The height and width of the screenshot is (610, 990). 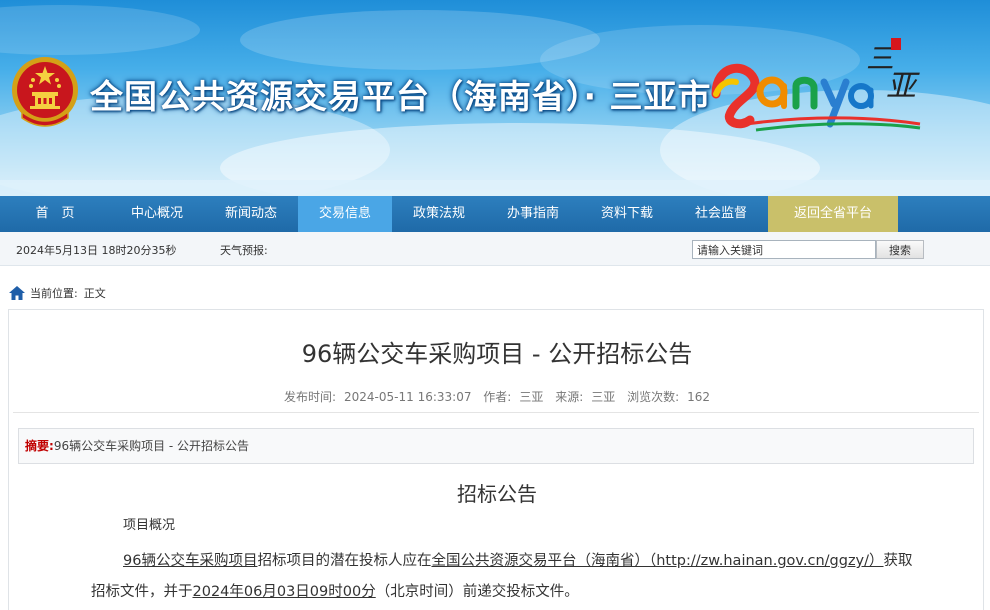 What do you see at coordinates (569, 397) in the screenshot?
I see `source-label: 来源:` at bounding box center [569, 397].